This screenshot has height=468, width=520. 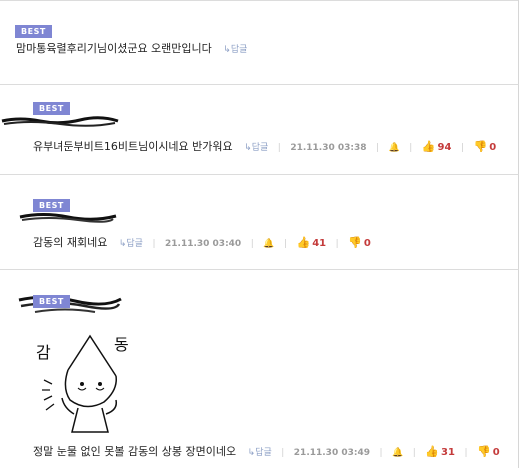 What do you see at coordinates (82, 383) in the screenshot?
I see `crying-character-drawing: 감 동` at bounding box center [82, 383].